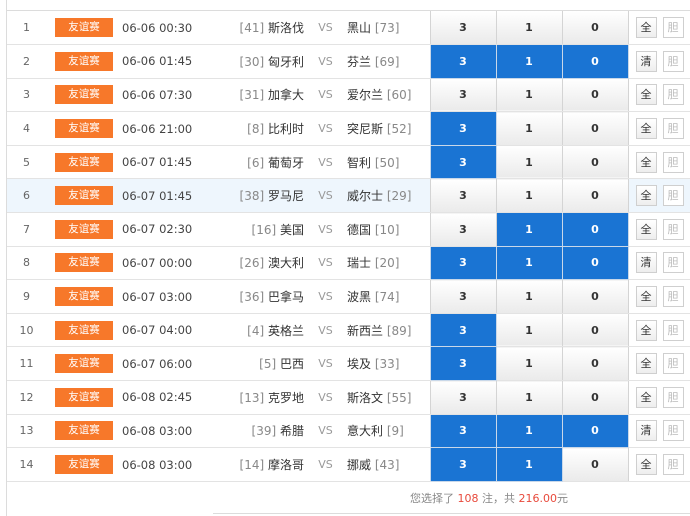 The height and width of the screenshot is (516, 690). Describe the element at coordinates (286, 331) in the screenshot. I see `home-team: 英格兰` at that location.